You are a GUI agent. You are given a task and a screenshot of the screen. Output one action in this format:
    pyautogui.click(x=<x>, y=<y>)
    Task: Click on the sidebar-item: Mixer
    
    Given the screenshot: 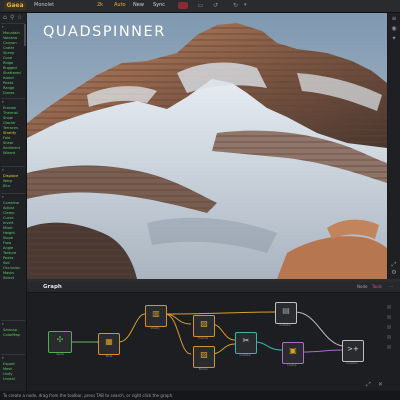 What is the action you would take?
    pyautogui.click(x=8, y=228)
    